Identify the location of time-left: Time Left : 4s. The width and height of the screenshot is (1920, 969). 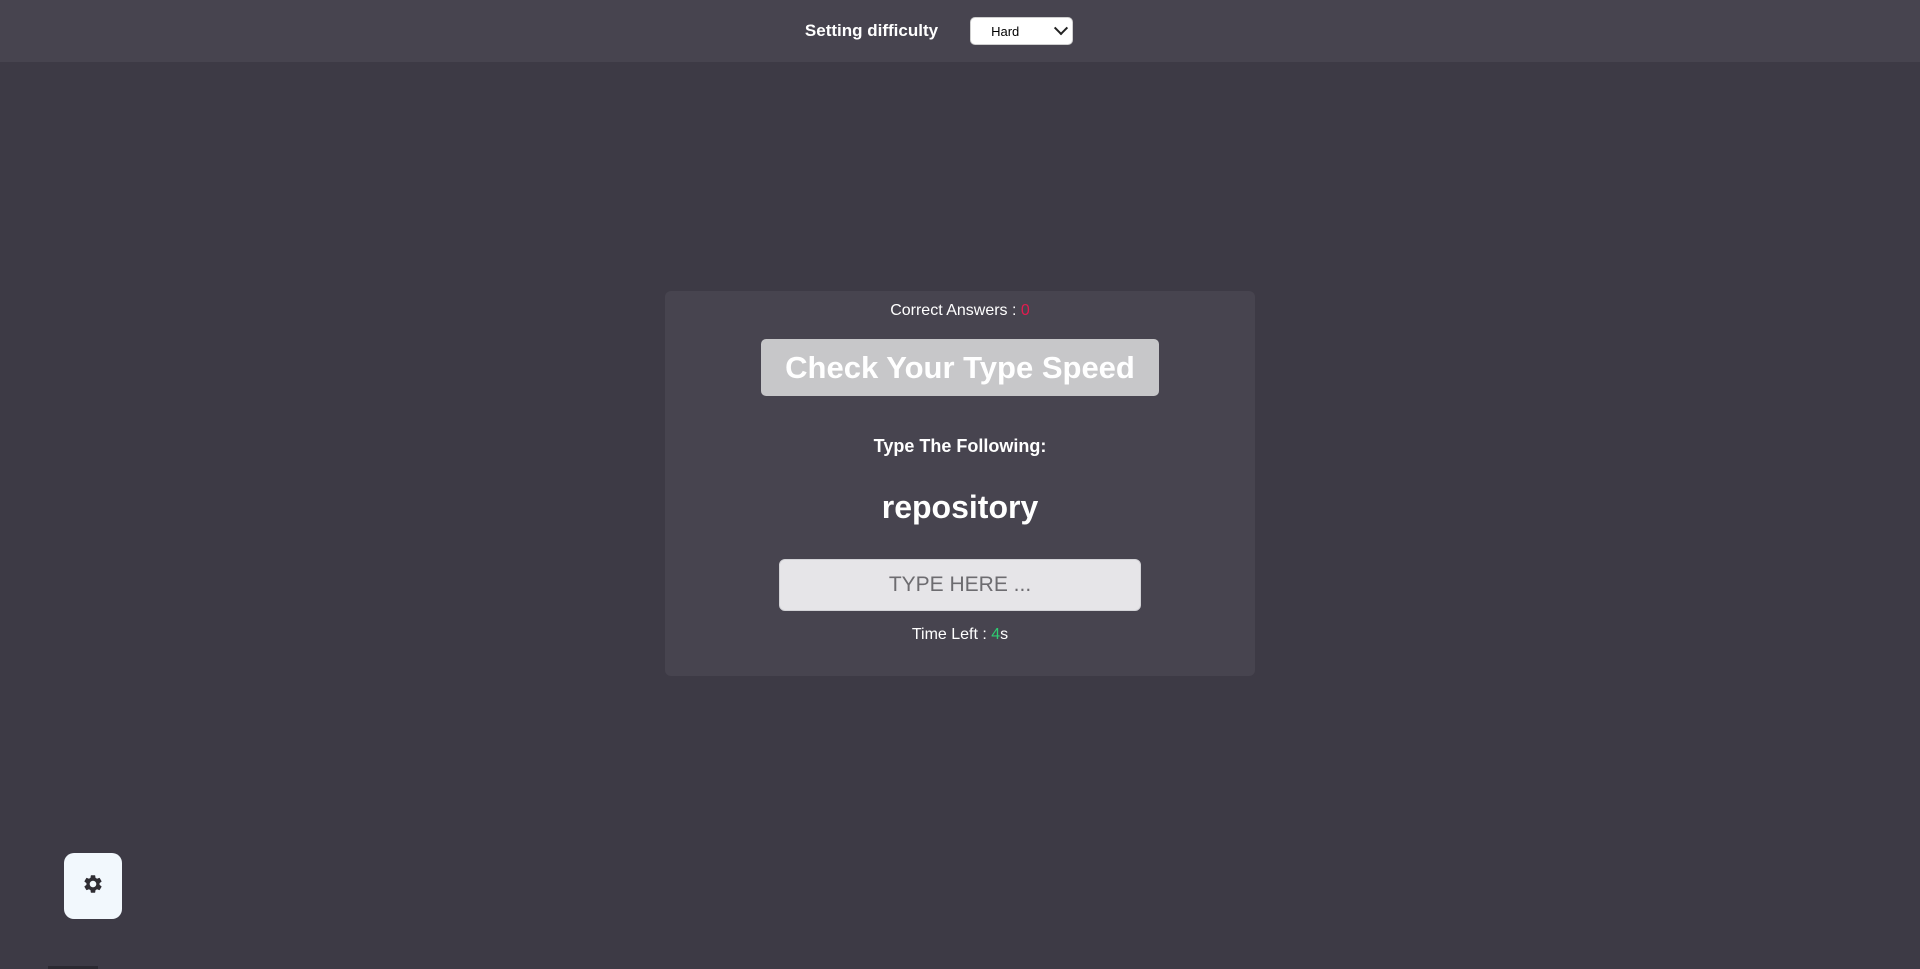
(960, 635).